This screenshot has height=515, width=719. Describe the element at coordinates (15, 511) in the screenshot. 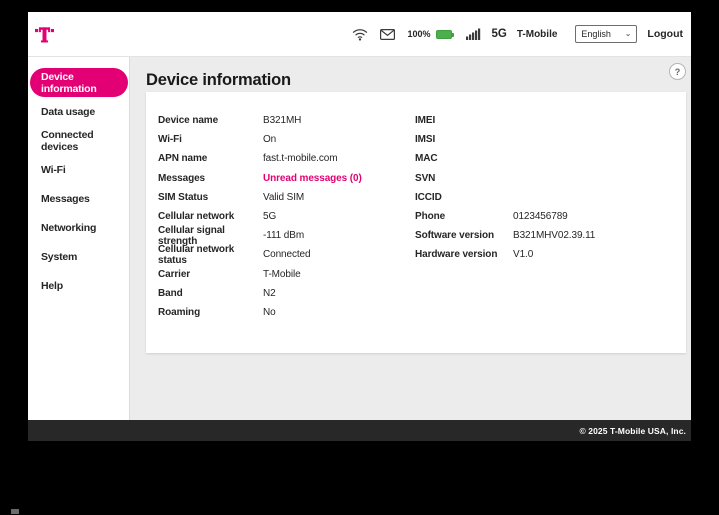

I see `screen-corner-artifact` at that location.